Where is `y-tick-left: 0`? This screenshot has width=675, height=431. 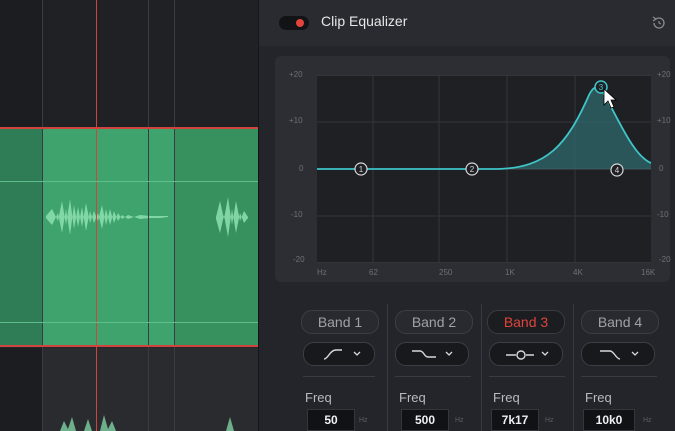
y-tick-left: 0 is located at coordinates (301, 168).